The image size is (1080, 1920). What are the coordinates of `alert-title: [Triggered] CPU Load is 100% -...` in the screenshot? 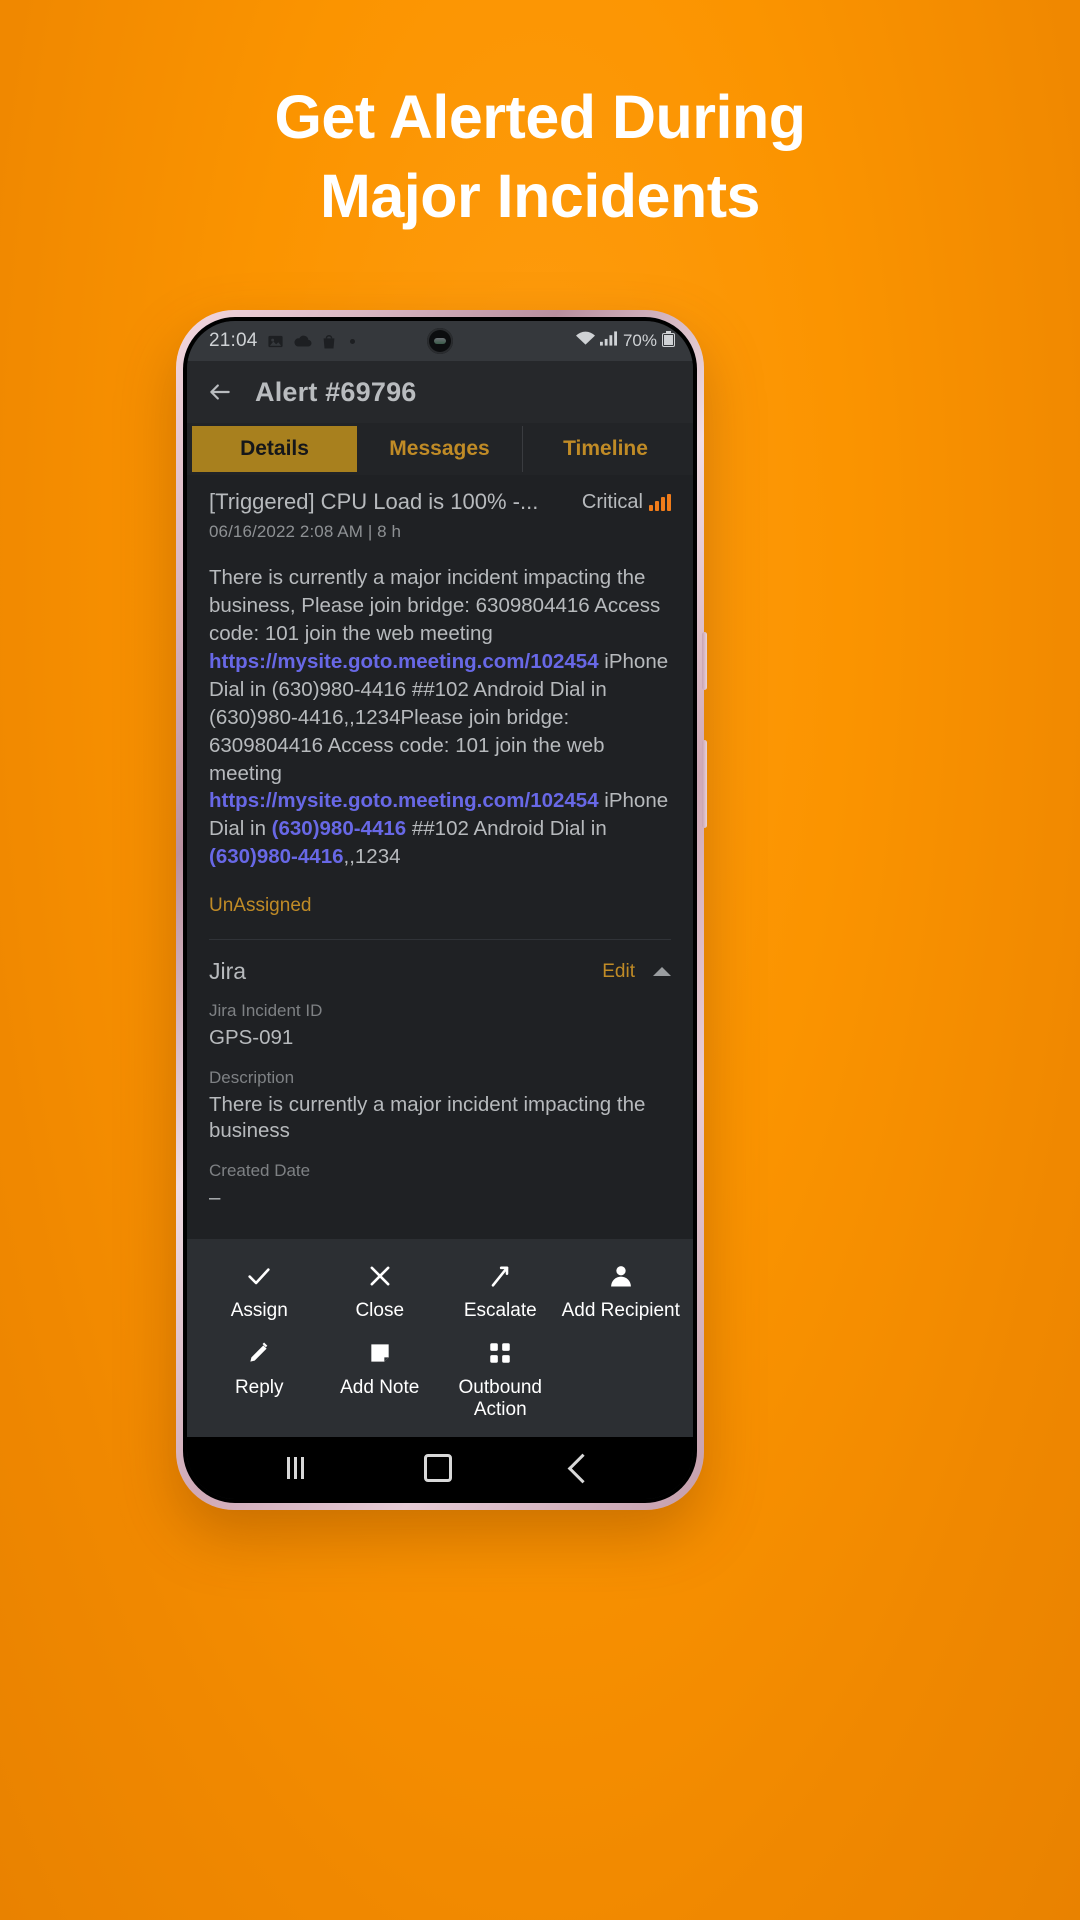 It's located at (374, 501).